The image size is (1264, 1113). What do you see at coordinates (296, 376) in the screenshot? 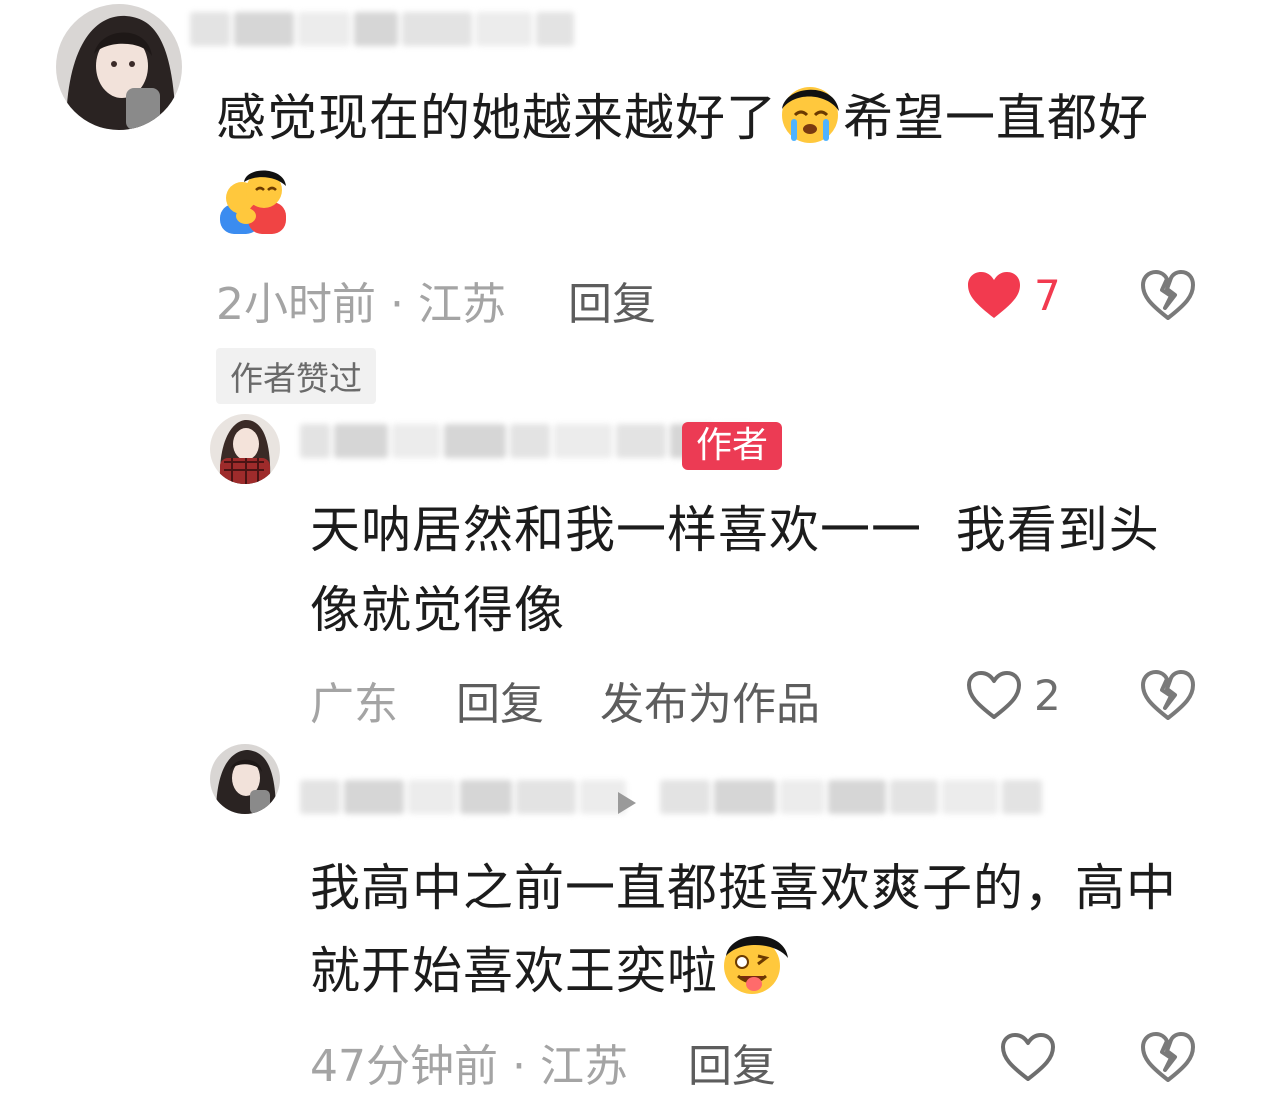
I see `author-liked-badge: 作者赞过` at bounding box center [296, 376].